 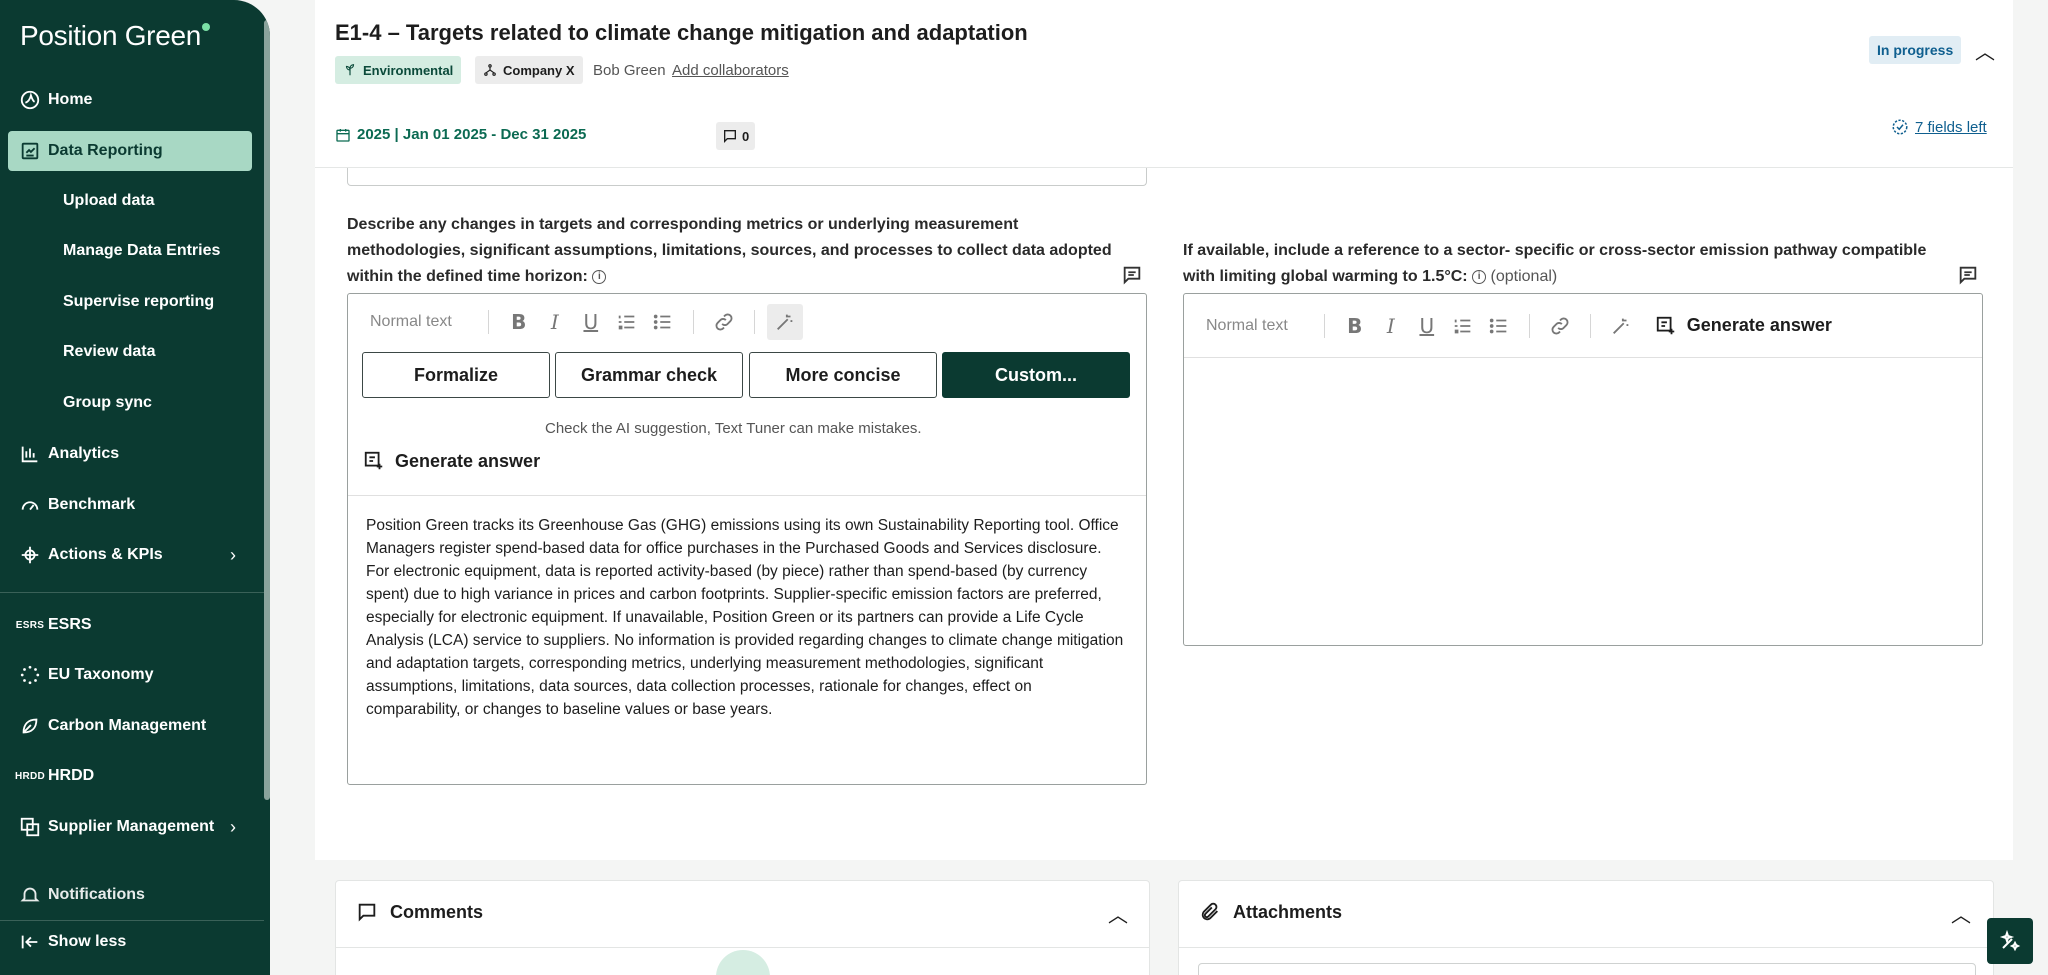 I want to click on sidebar-item-label: Notifications, so click(x=96, y=894).